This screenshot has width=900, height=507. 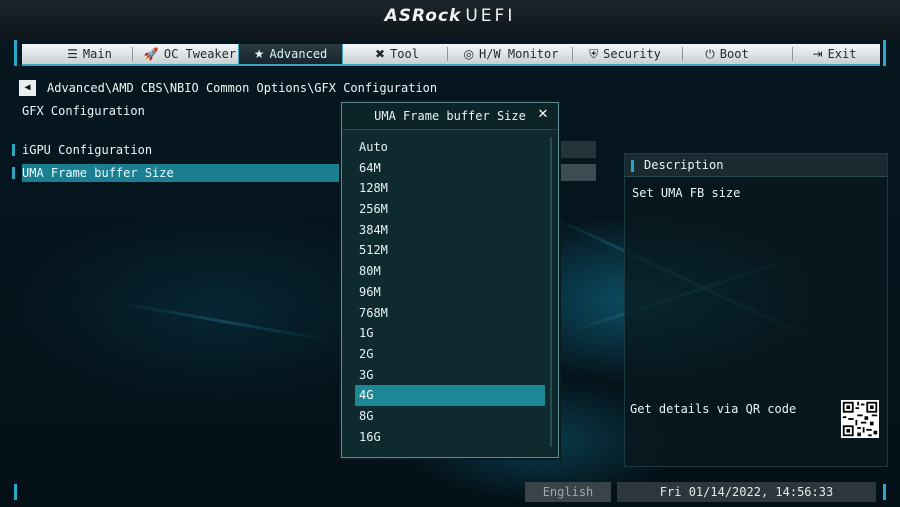 I want to click on page-title: GFX Configuration, so click(x=83, y=111).